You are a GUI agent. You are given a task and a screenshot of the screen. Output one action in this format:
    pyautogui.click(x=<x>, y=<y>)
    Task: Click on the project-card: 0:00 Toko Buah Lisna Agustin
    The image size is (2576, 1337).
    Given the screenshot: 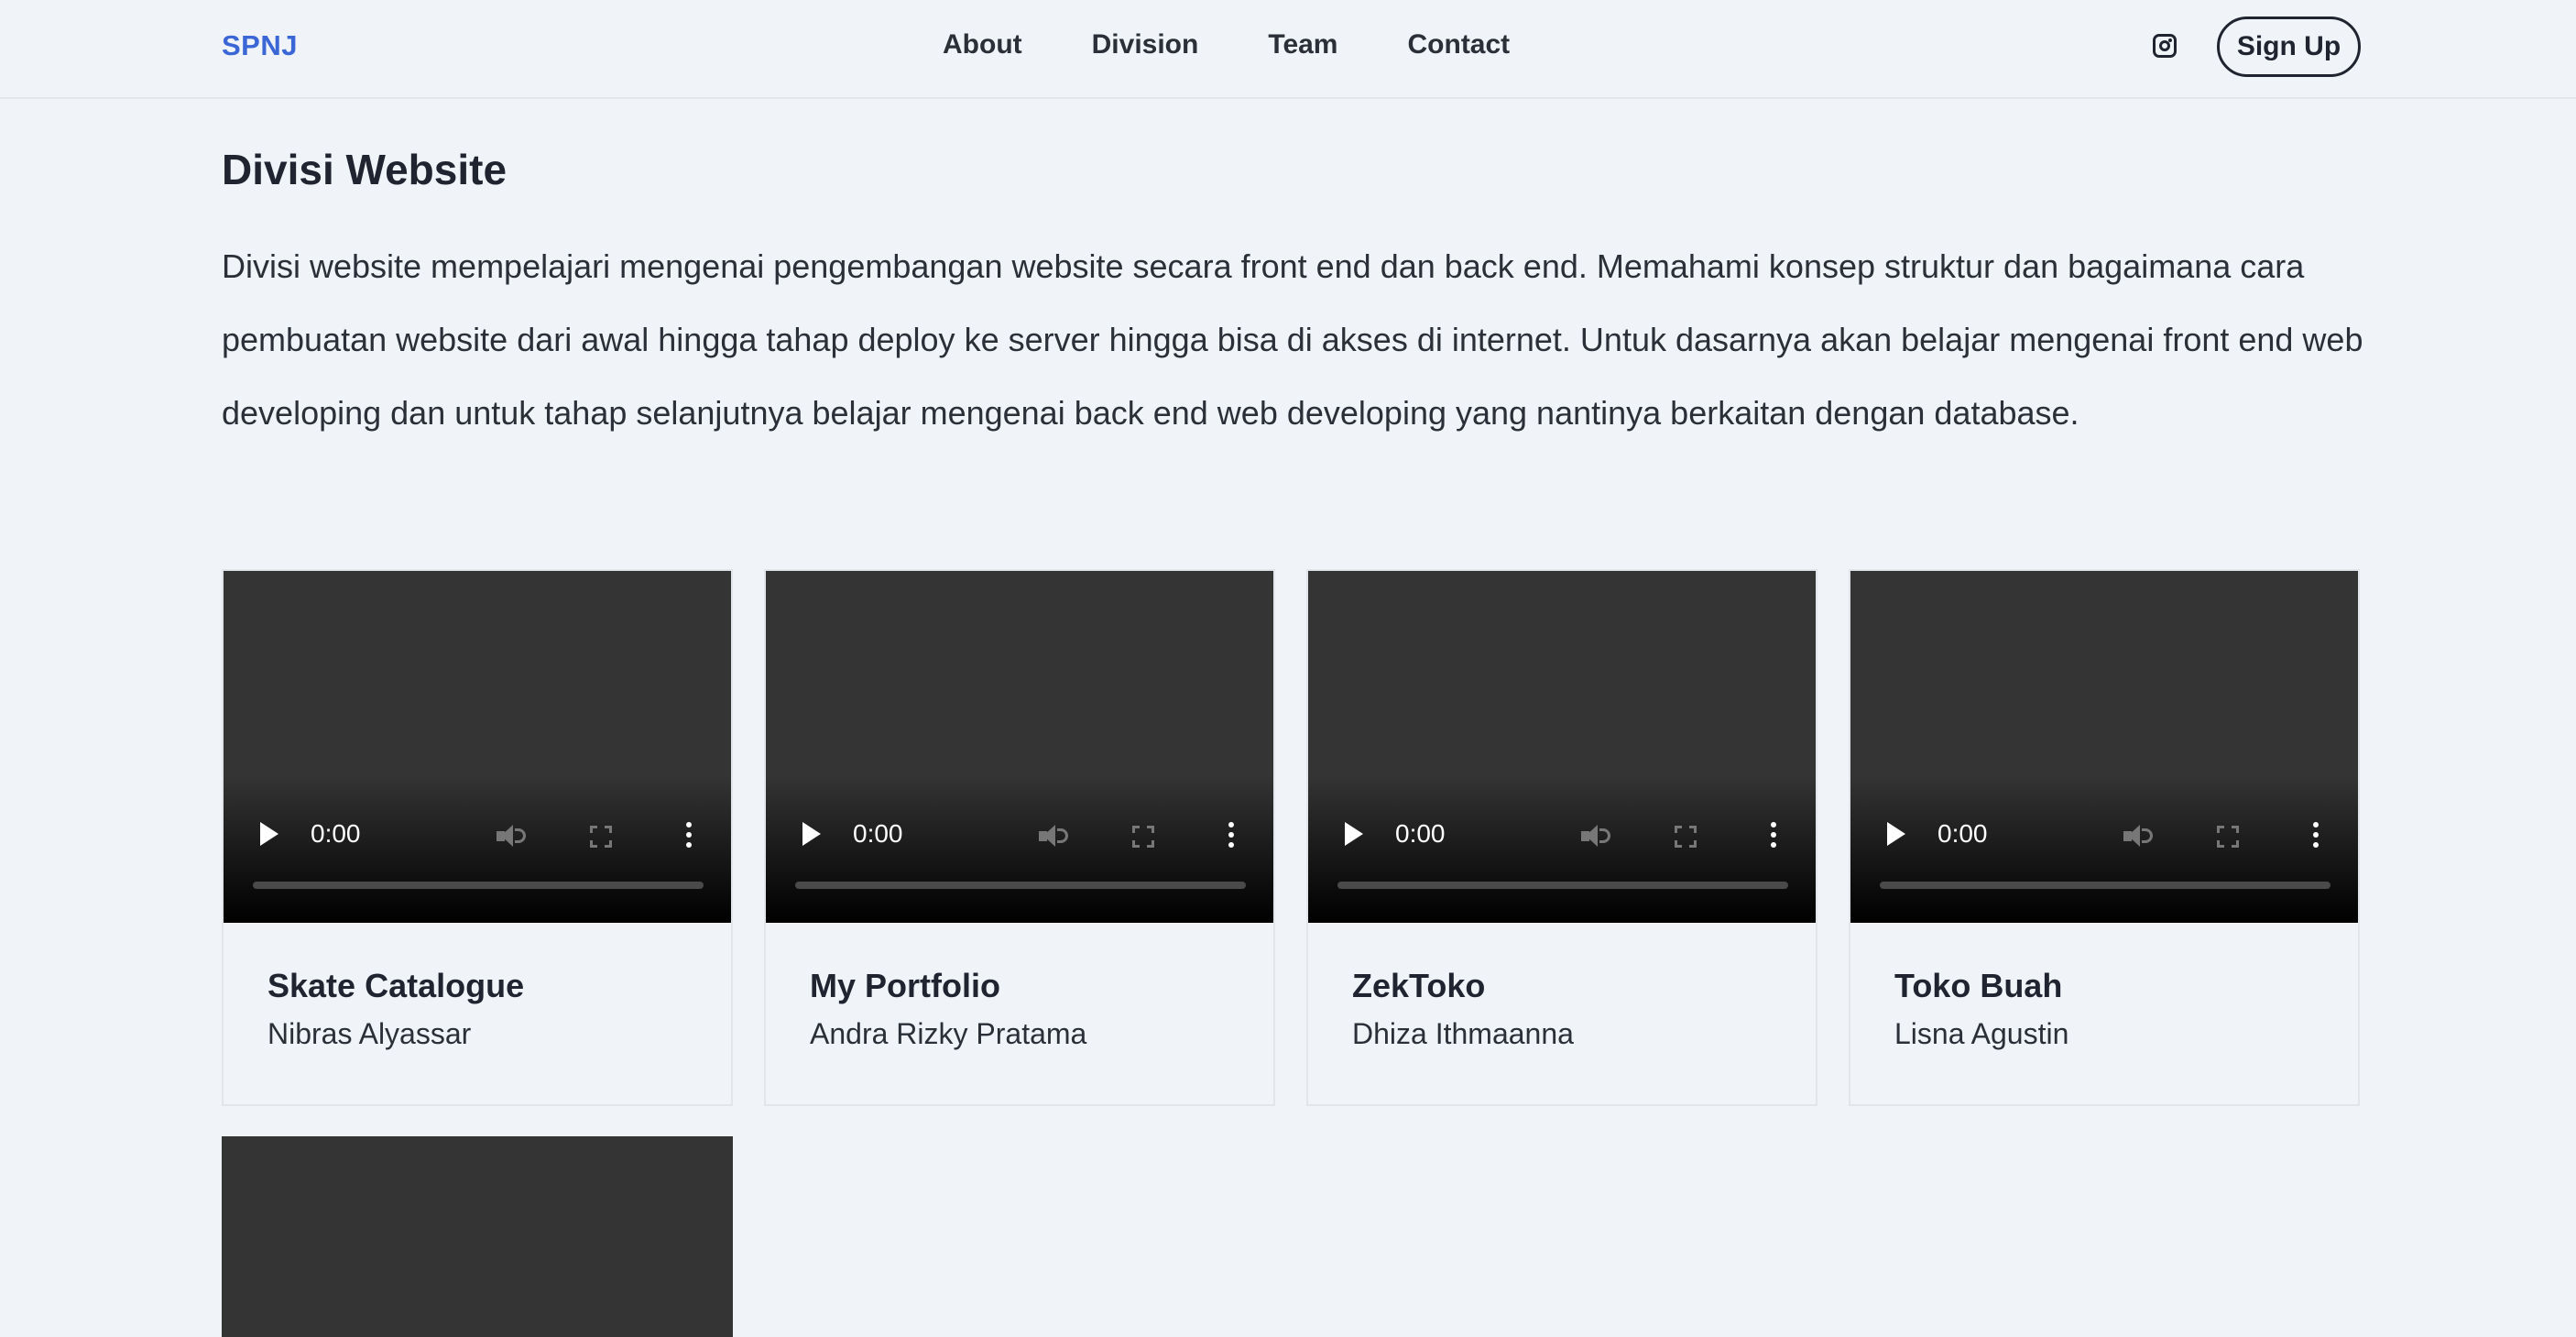 What is the action you would take?
    pyautogui.click(x=2104, y=837)
    